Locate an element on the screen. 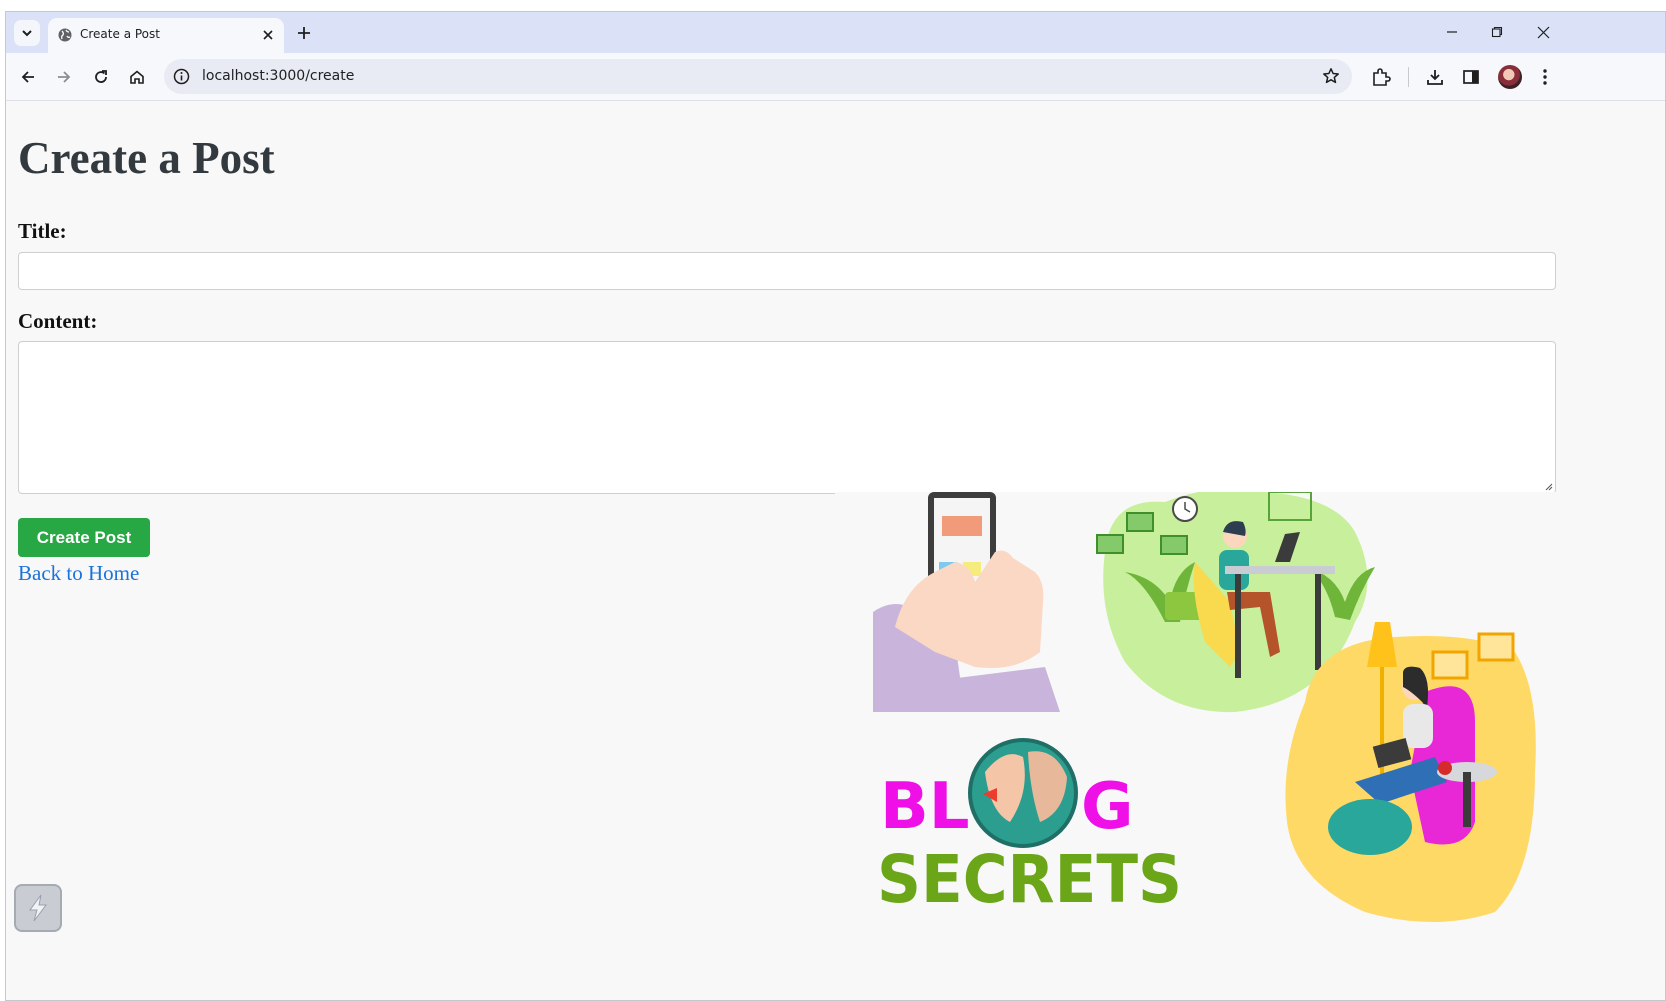 The height and width of the screenshot is (1001, 1666). title-input is located at coordinates (787, 271).